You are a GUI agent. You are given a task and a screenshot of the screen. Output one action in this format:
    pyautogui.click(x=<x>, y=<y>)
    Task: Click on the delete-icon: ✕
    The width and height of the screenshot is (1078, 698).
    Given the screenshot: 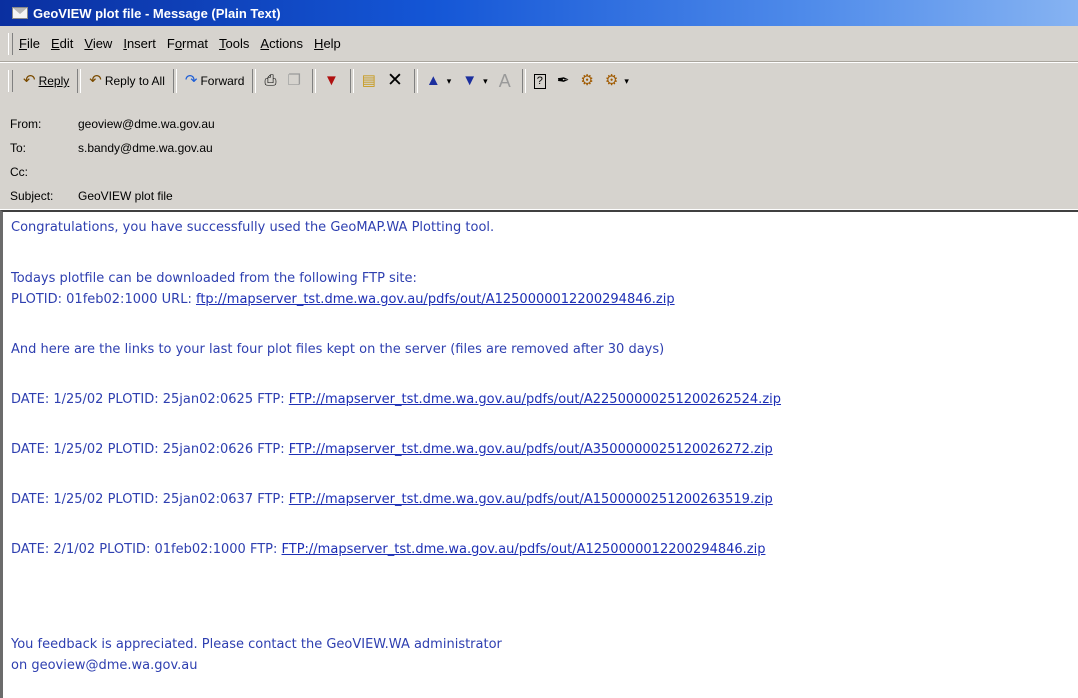 What is the action you would take?
    pyautogui.click(x=394, y=80)
    